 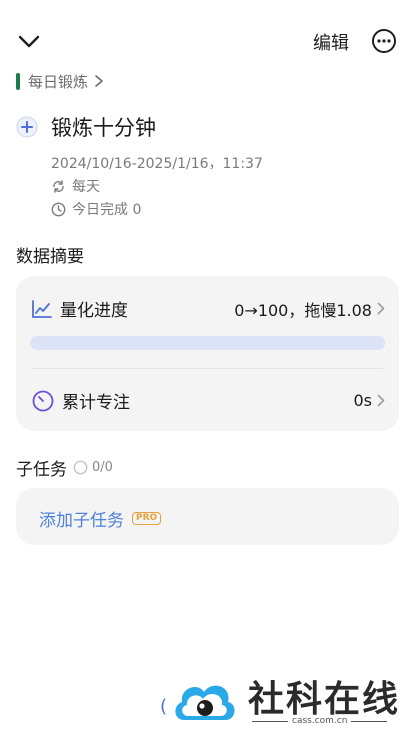 What do you see at coordinates (205, 702) in the screenshot?
I see `watermark-cloud-logo-icon` at bounding box center [205, 702].